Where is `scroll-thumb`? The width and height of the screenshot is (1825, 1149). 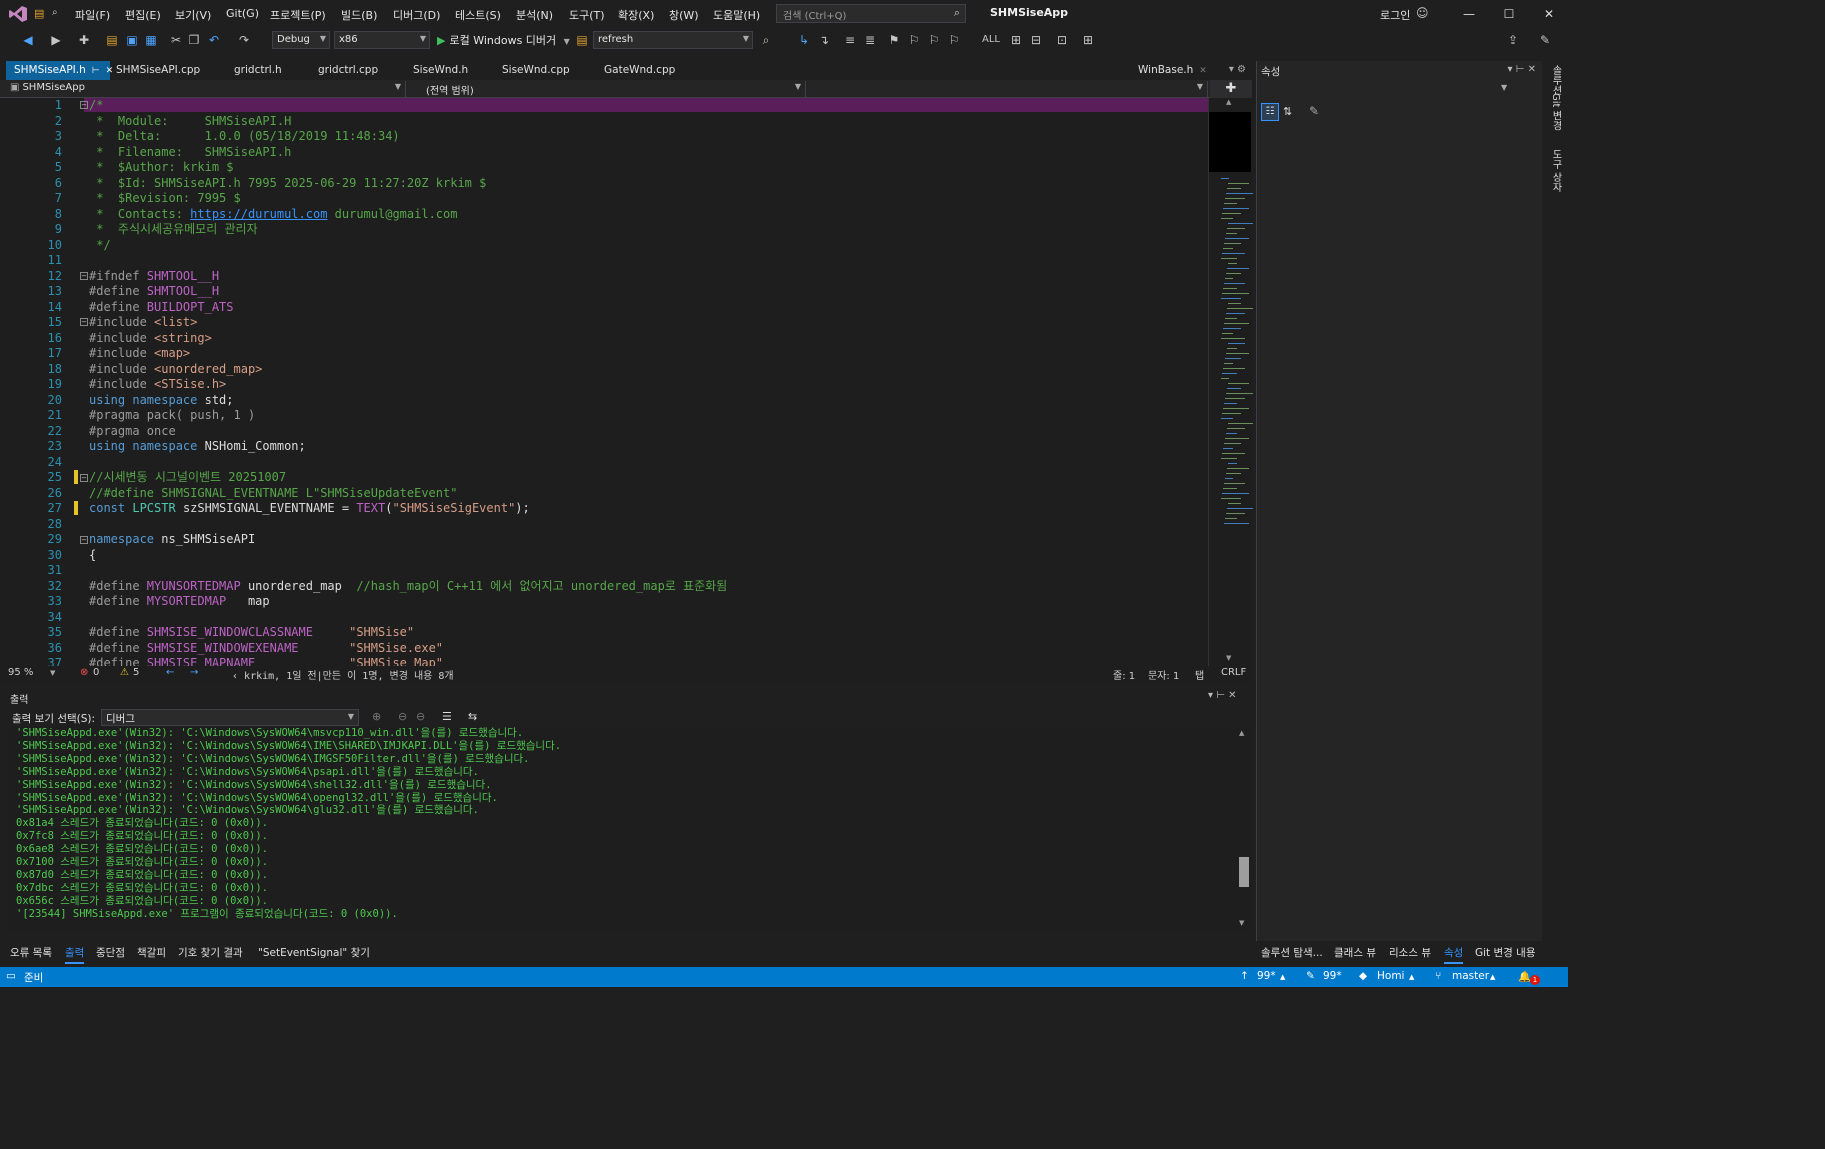
scroll-thumb is located at coordinates (1244, 872).